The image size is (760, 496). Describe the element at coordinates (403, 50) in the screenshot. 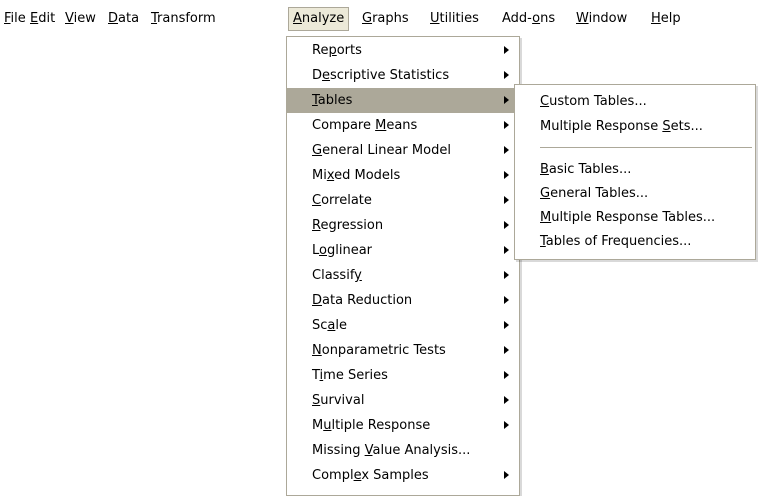

I see `menu-item-reports: Reports` at that location.